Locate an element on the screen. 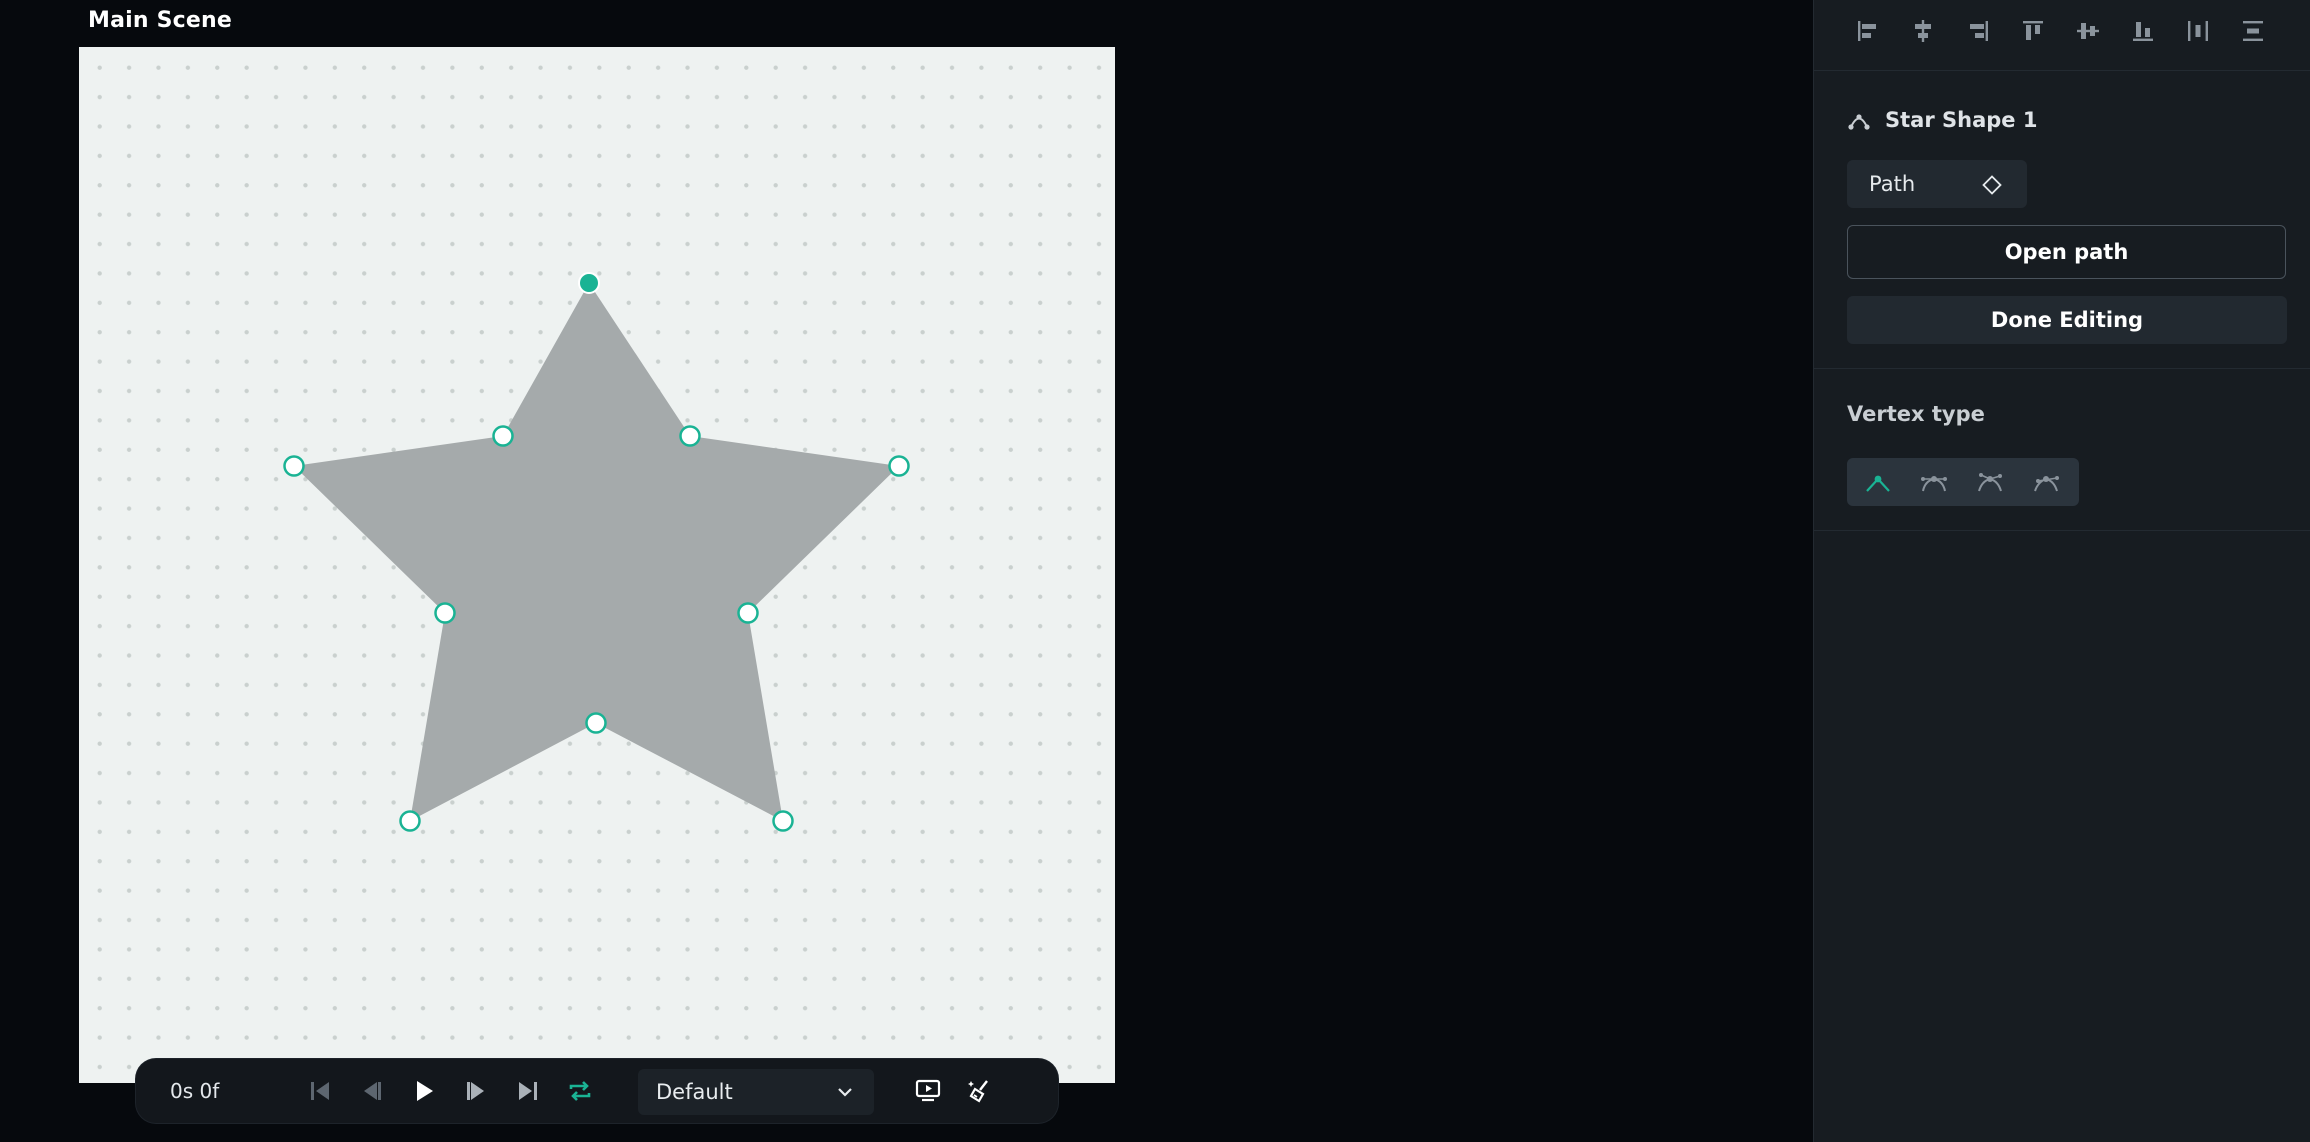 This screenshot has height=1142, width=2310. align-horizontal-center-icon is located at coordinates (1923, 31).